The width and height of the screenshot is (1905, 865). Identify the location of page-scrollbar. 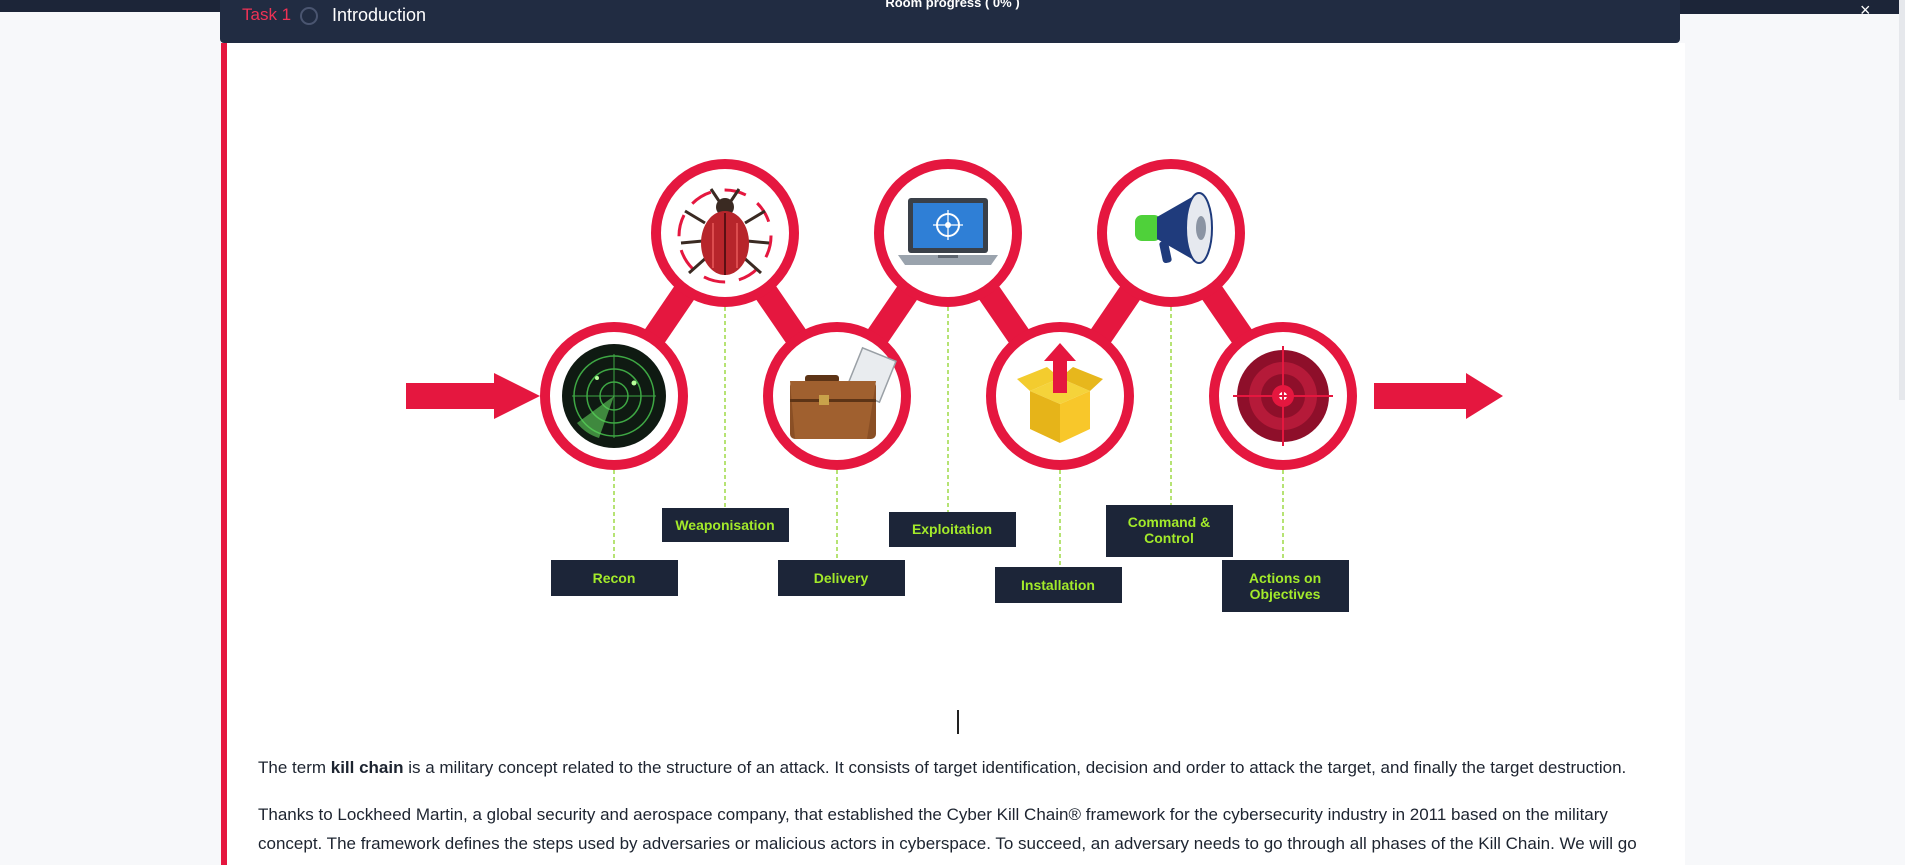
(1902, 200).